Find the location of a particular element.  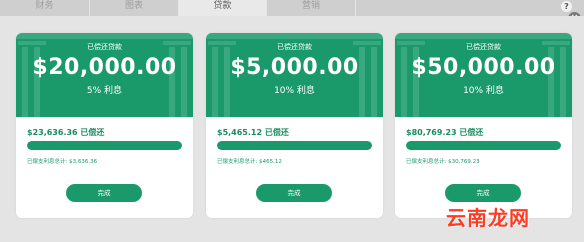

tab-loans: 贷款 is located at coordinates (223, 8).